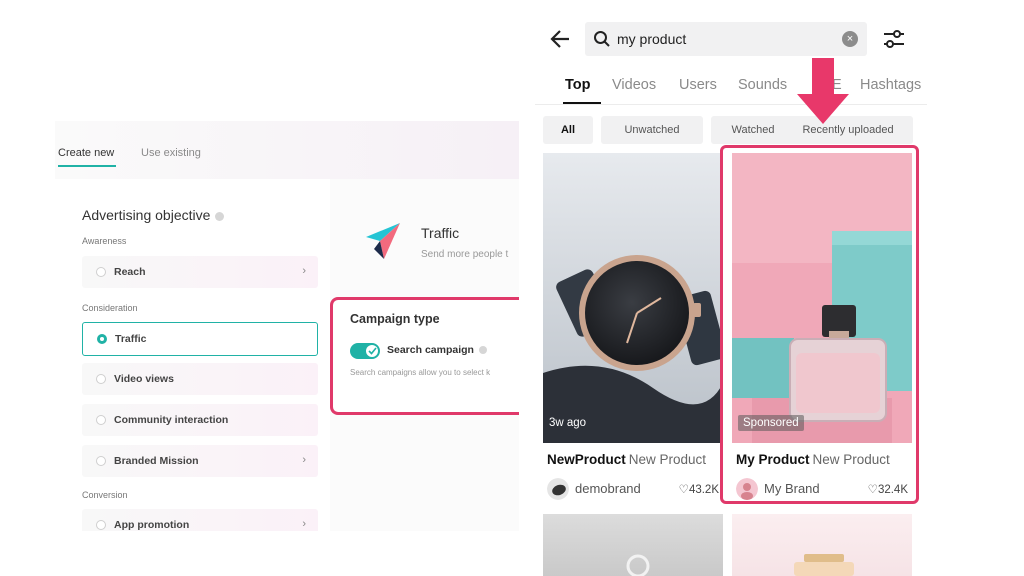 This screenshot has height=576, width=1024. Describe the element at coordinates (200, 379) in the screenshot. I see `objective-option-video-views: Video views` at that location.